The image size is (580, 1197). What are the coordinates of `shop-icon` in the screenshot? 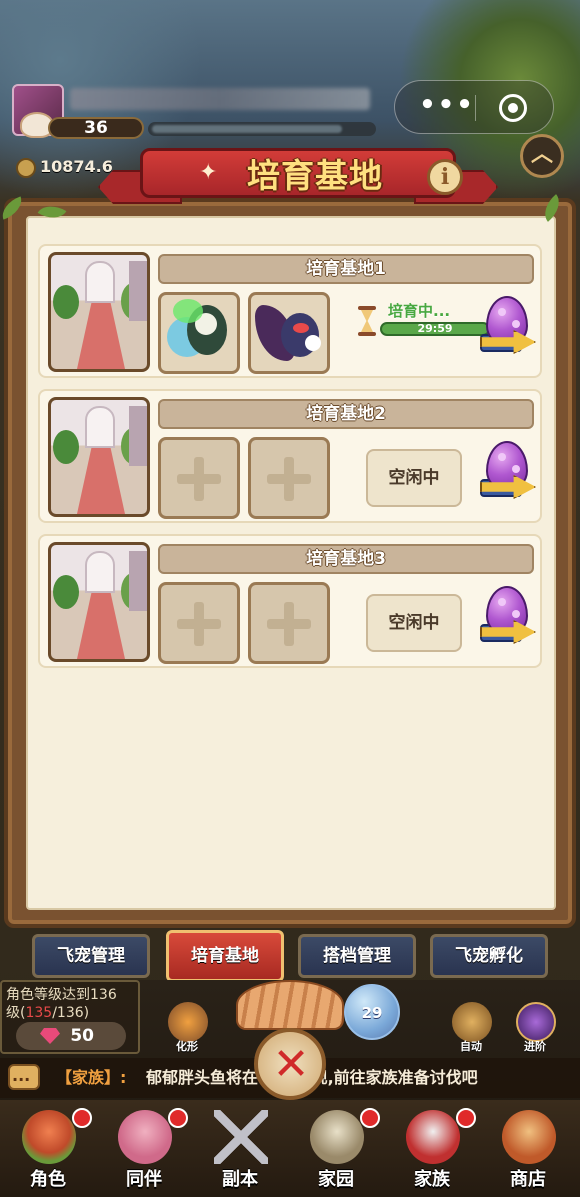 It's located at (529, 1137).